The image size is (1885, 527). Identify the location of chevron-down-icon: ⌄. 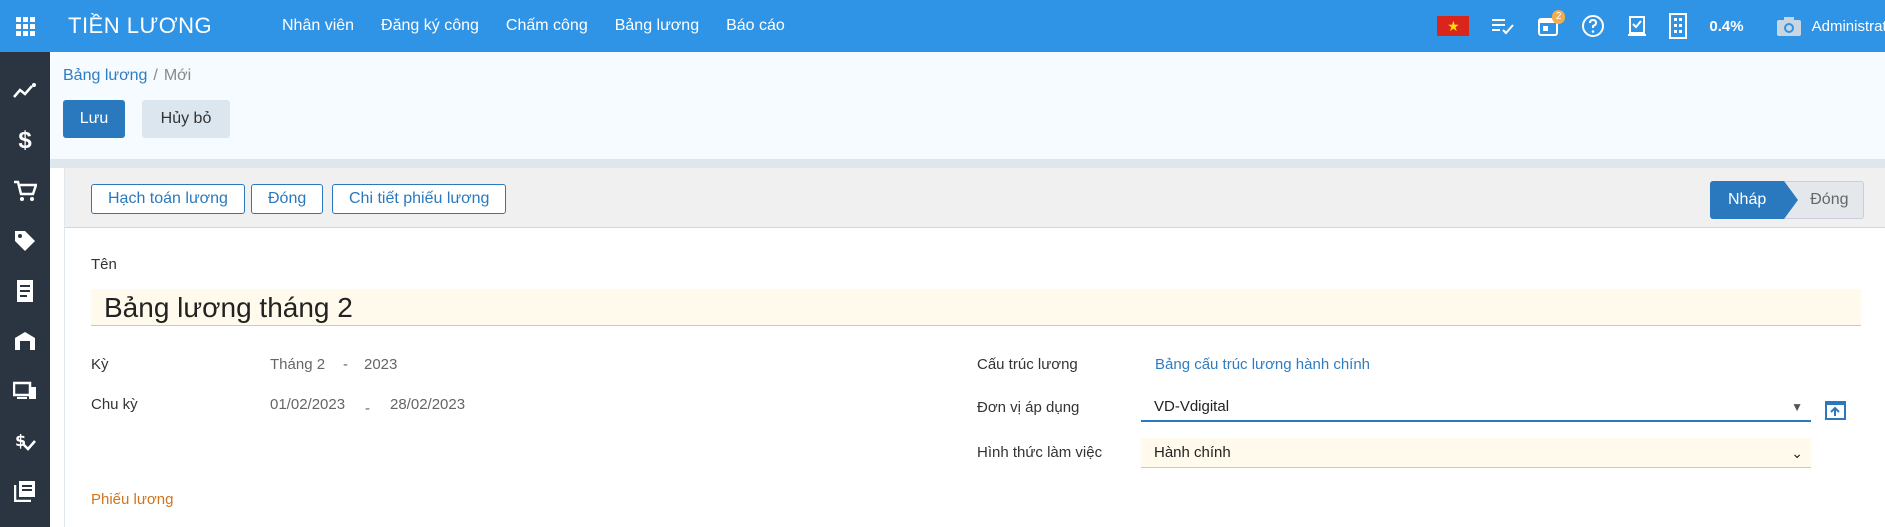
(1797, 453).